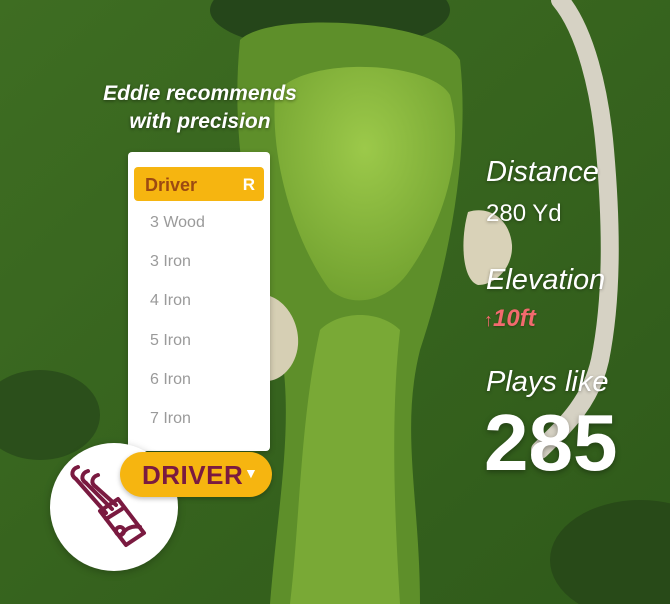  I want to click on club-option: 3 Wood, so click(177, 223).